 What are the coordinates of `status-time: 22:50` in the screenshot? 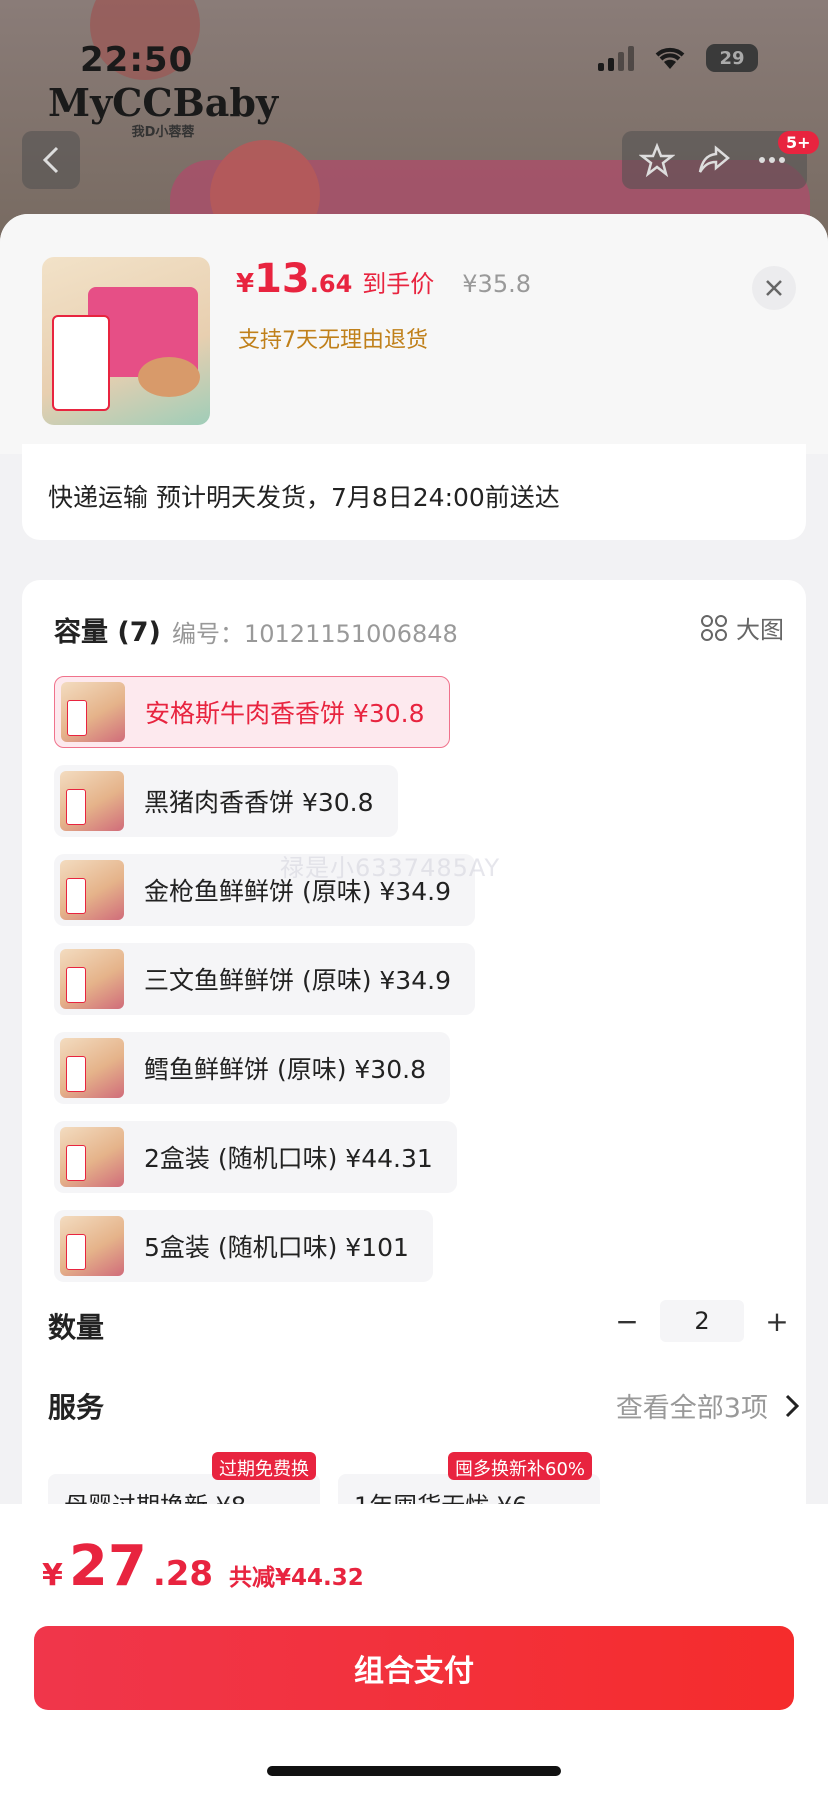 It's located at (137, 60).